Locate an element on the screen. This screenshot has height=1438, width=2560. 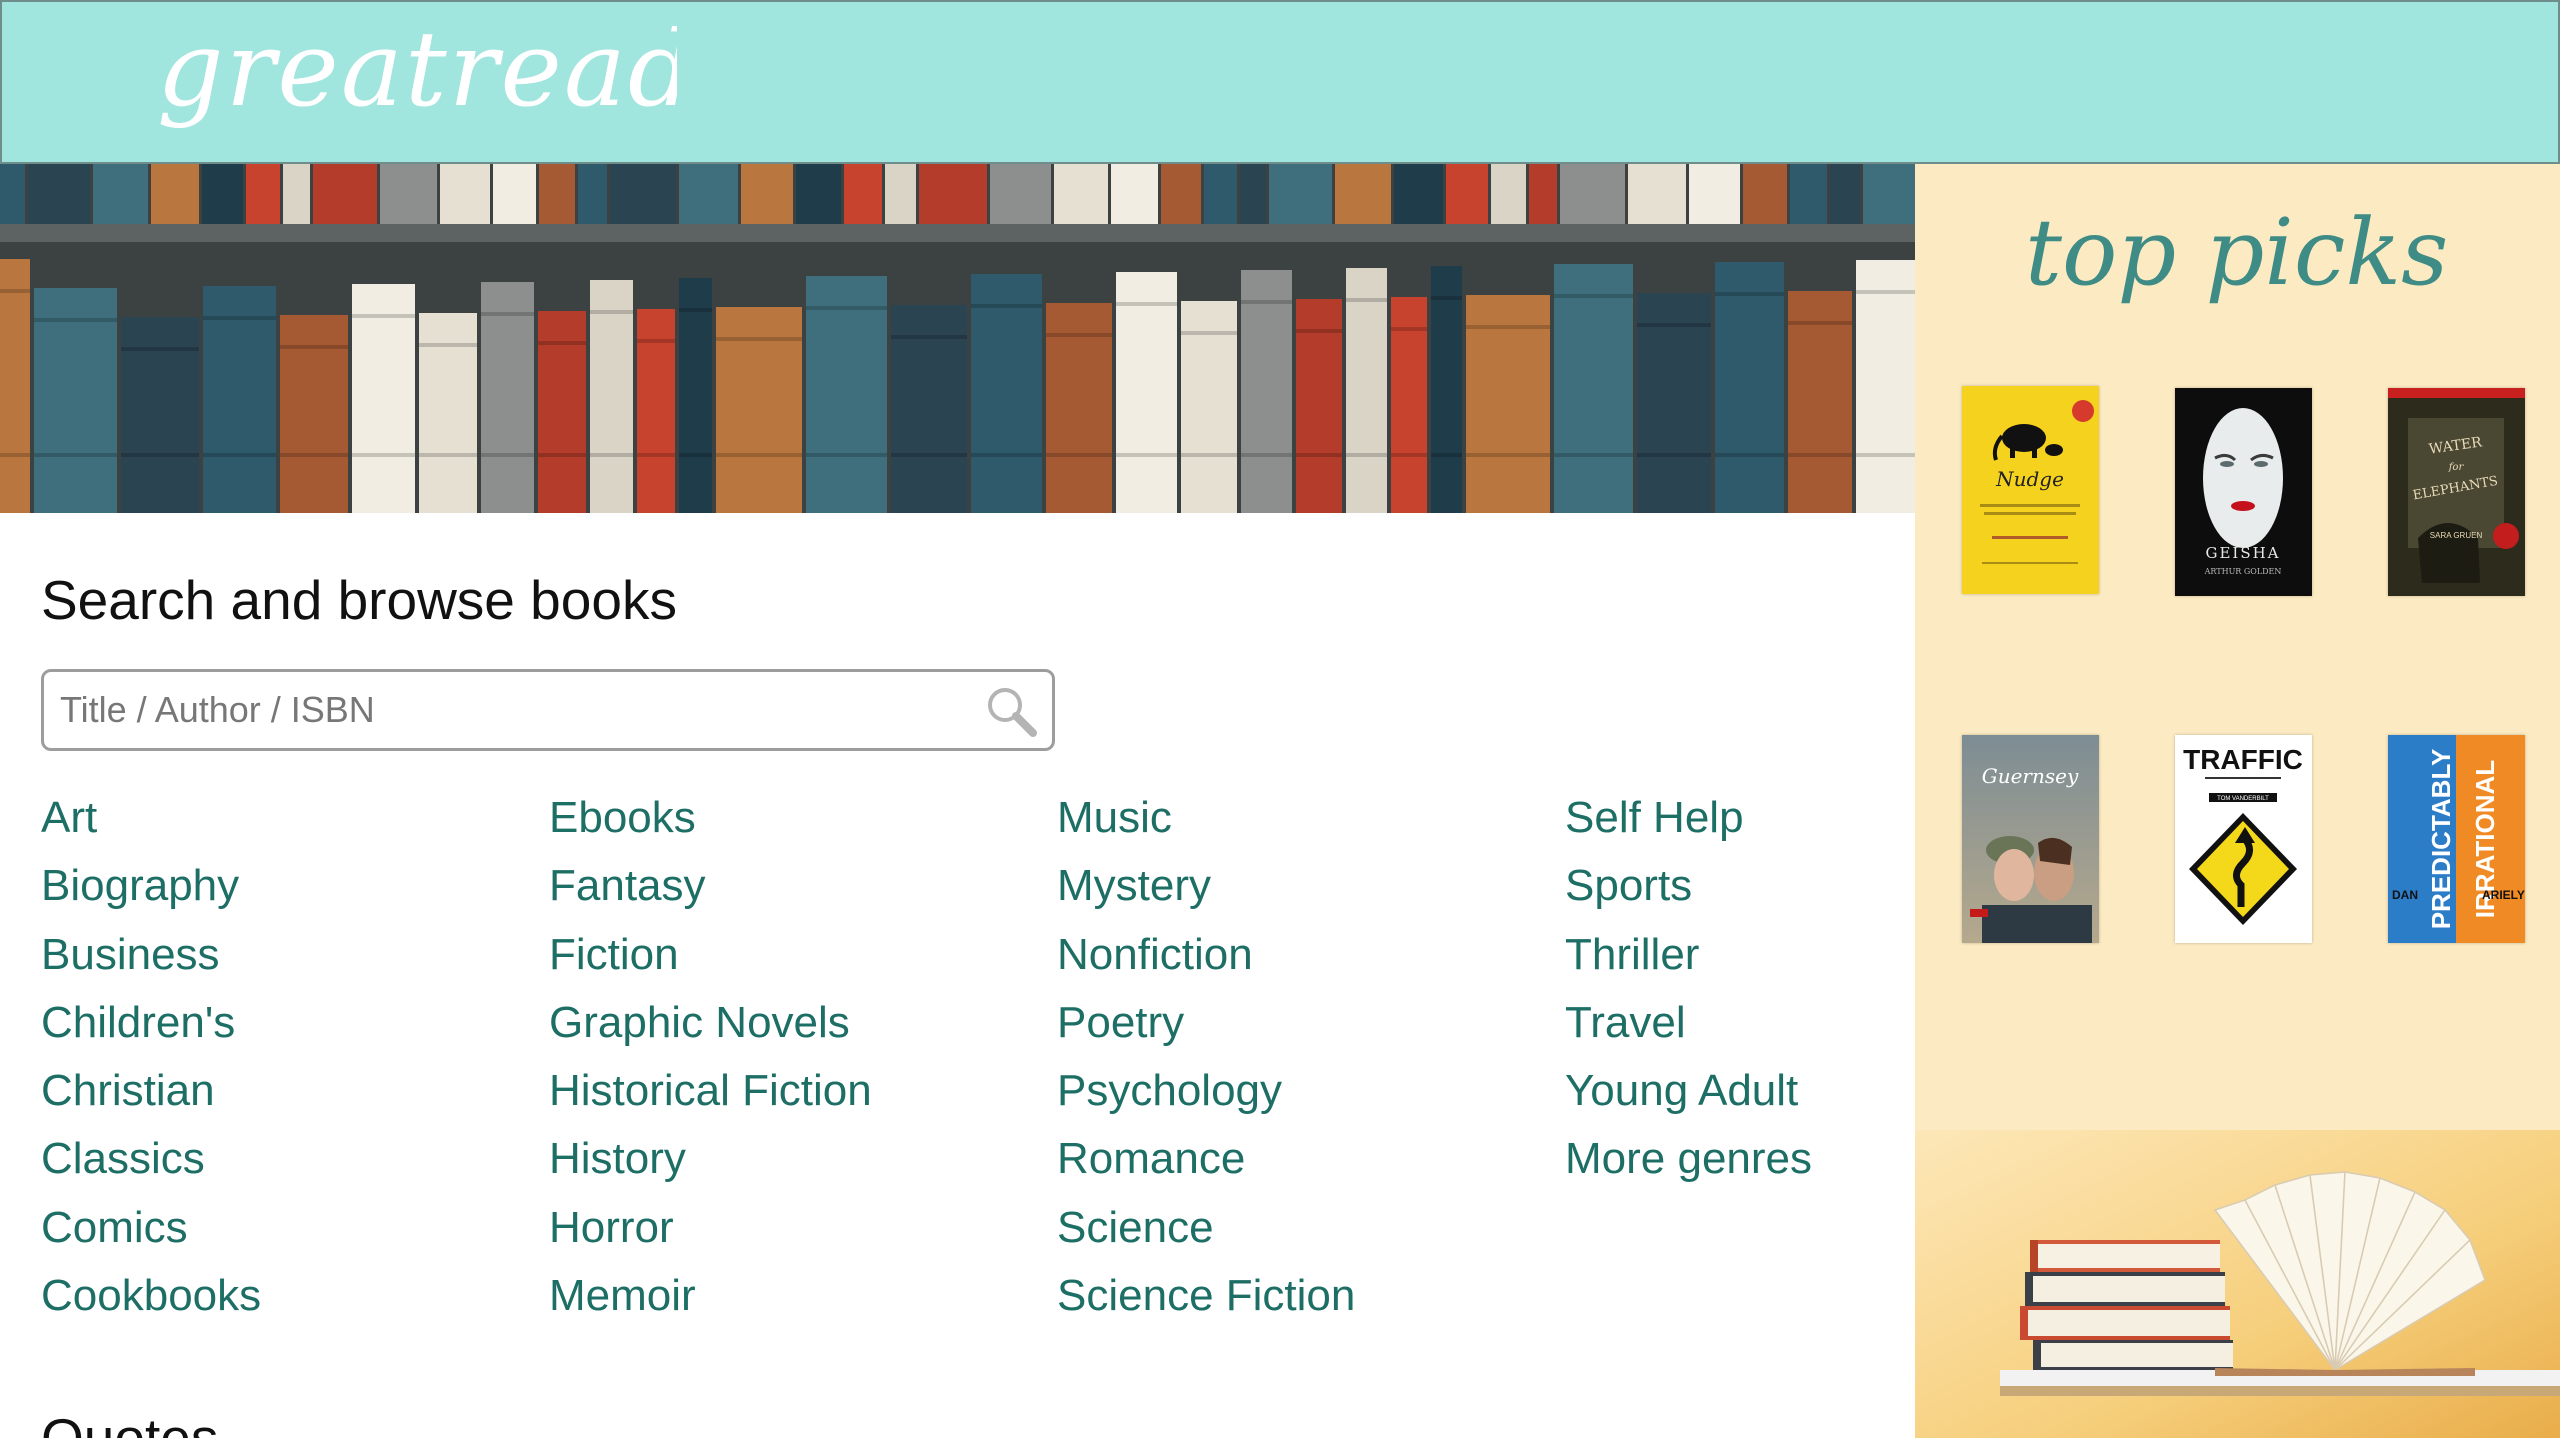
svg-text: top picks is located at coordinates (2236, 252).